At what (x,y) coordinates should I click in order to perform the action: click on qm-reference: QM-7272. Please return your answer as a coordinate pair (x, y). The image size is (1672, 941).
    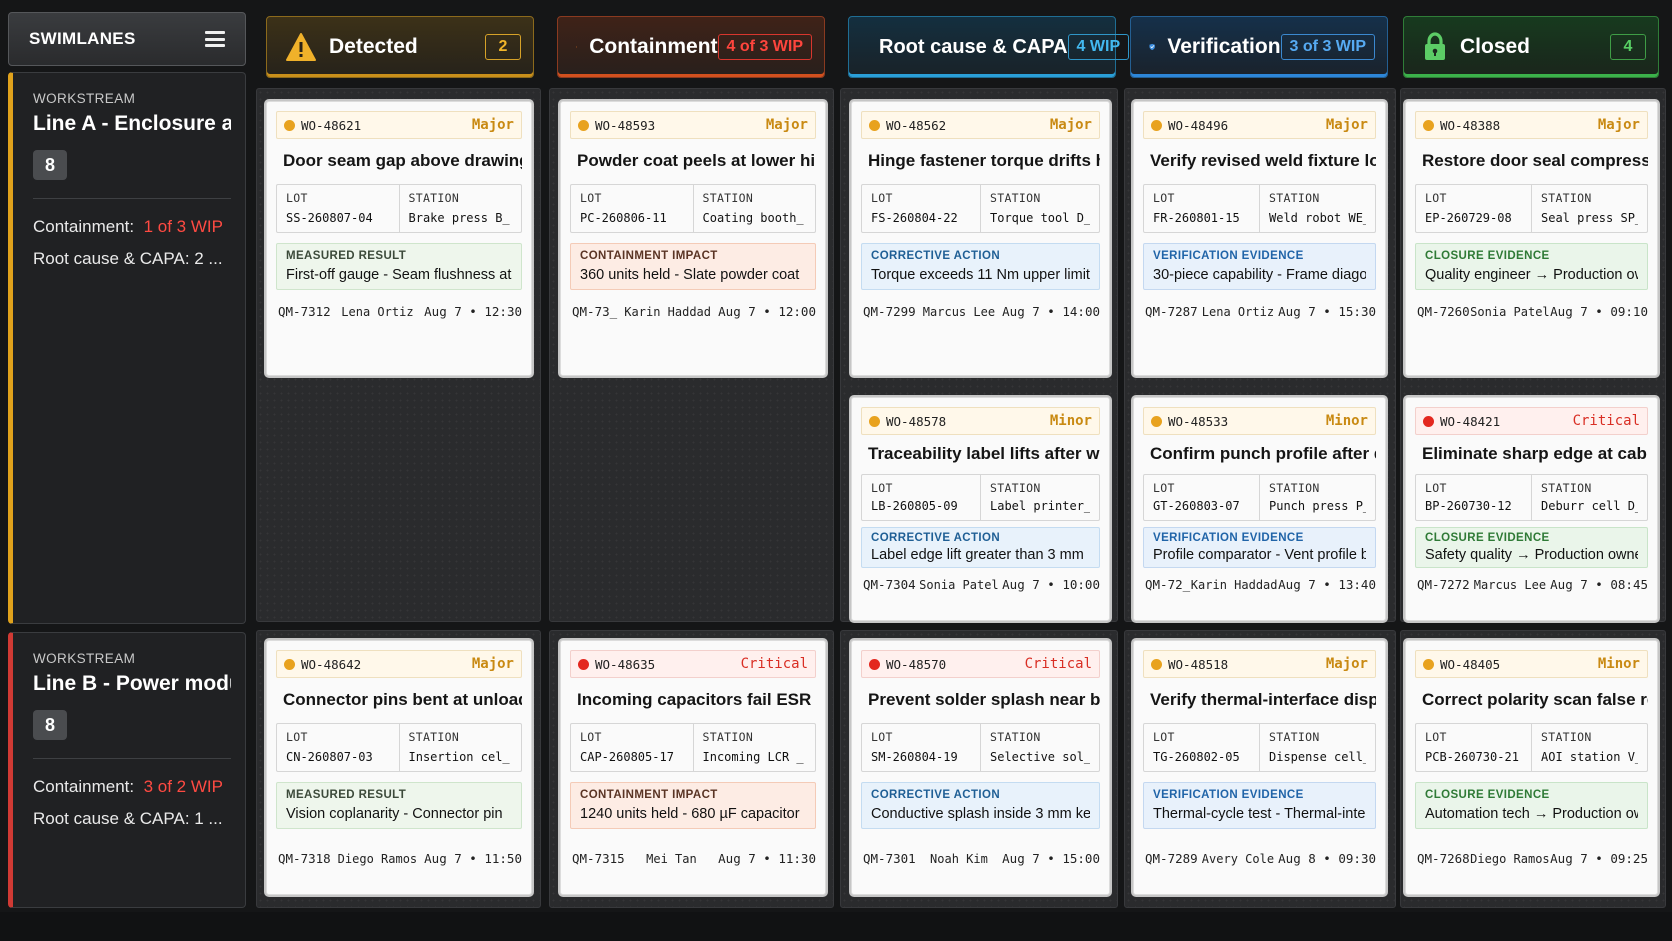
    Looking at the image, I should click on (1443, 584).